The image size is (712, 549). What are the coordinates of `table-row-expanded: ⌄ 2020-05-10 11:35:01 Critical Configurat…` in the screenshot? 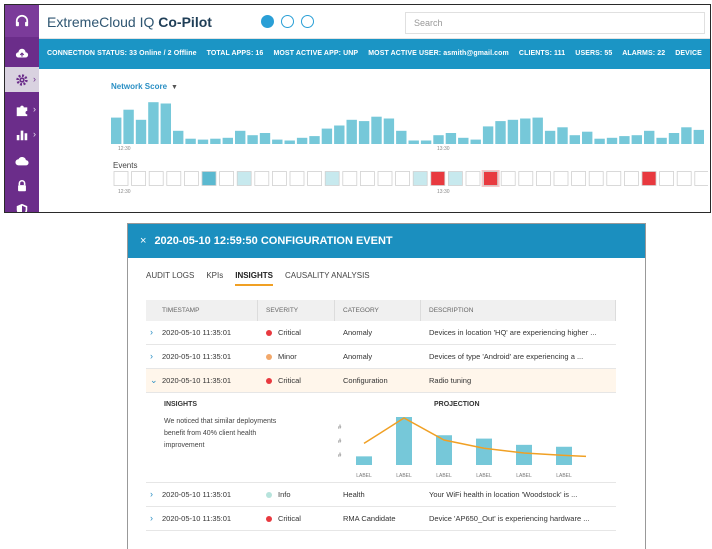 It's located at (381, 381).